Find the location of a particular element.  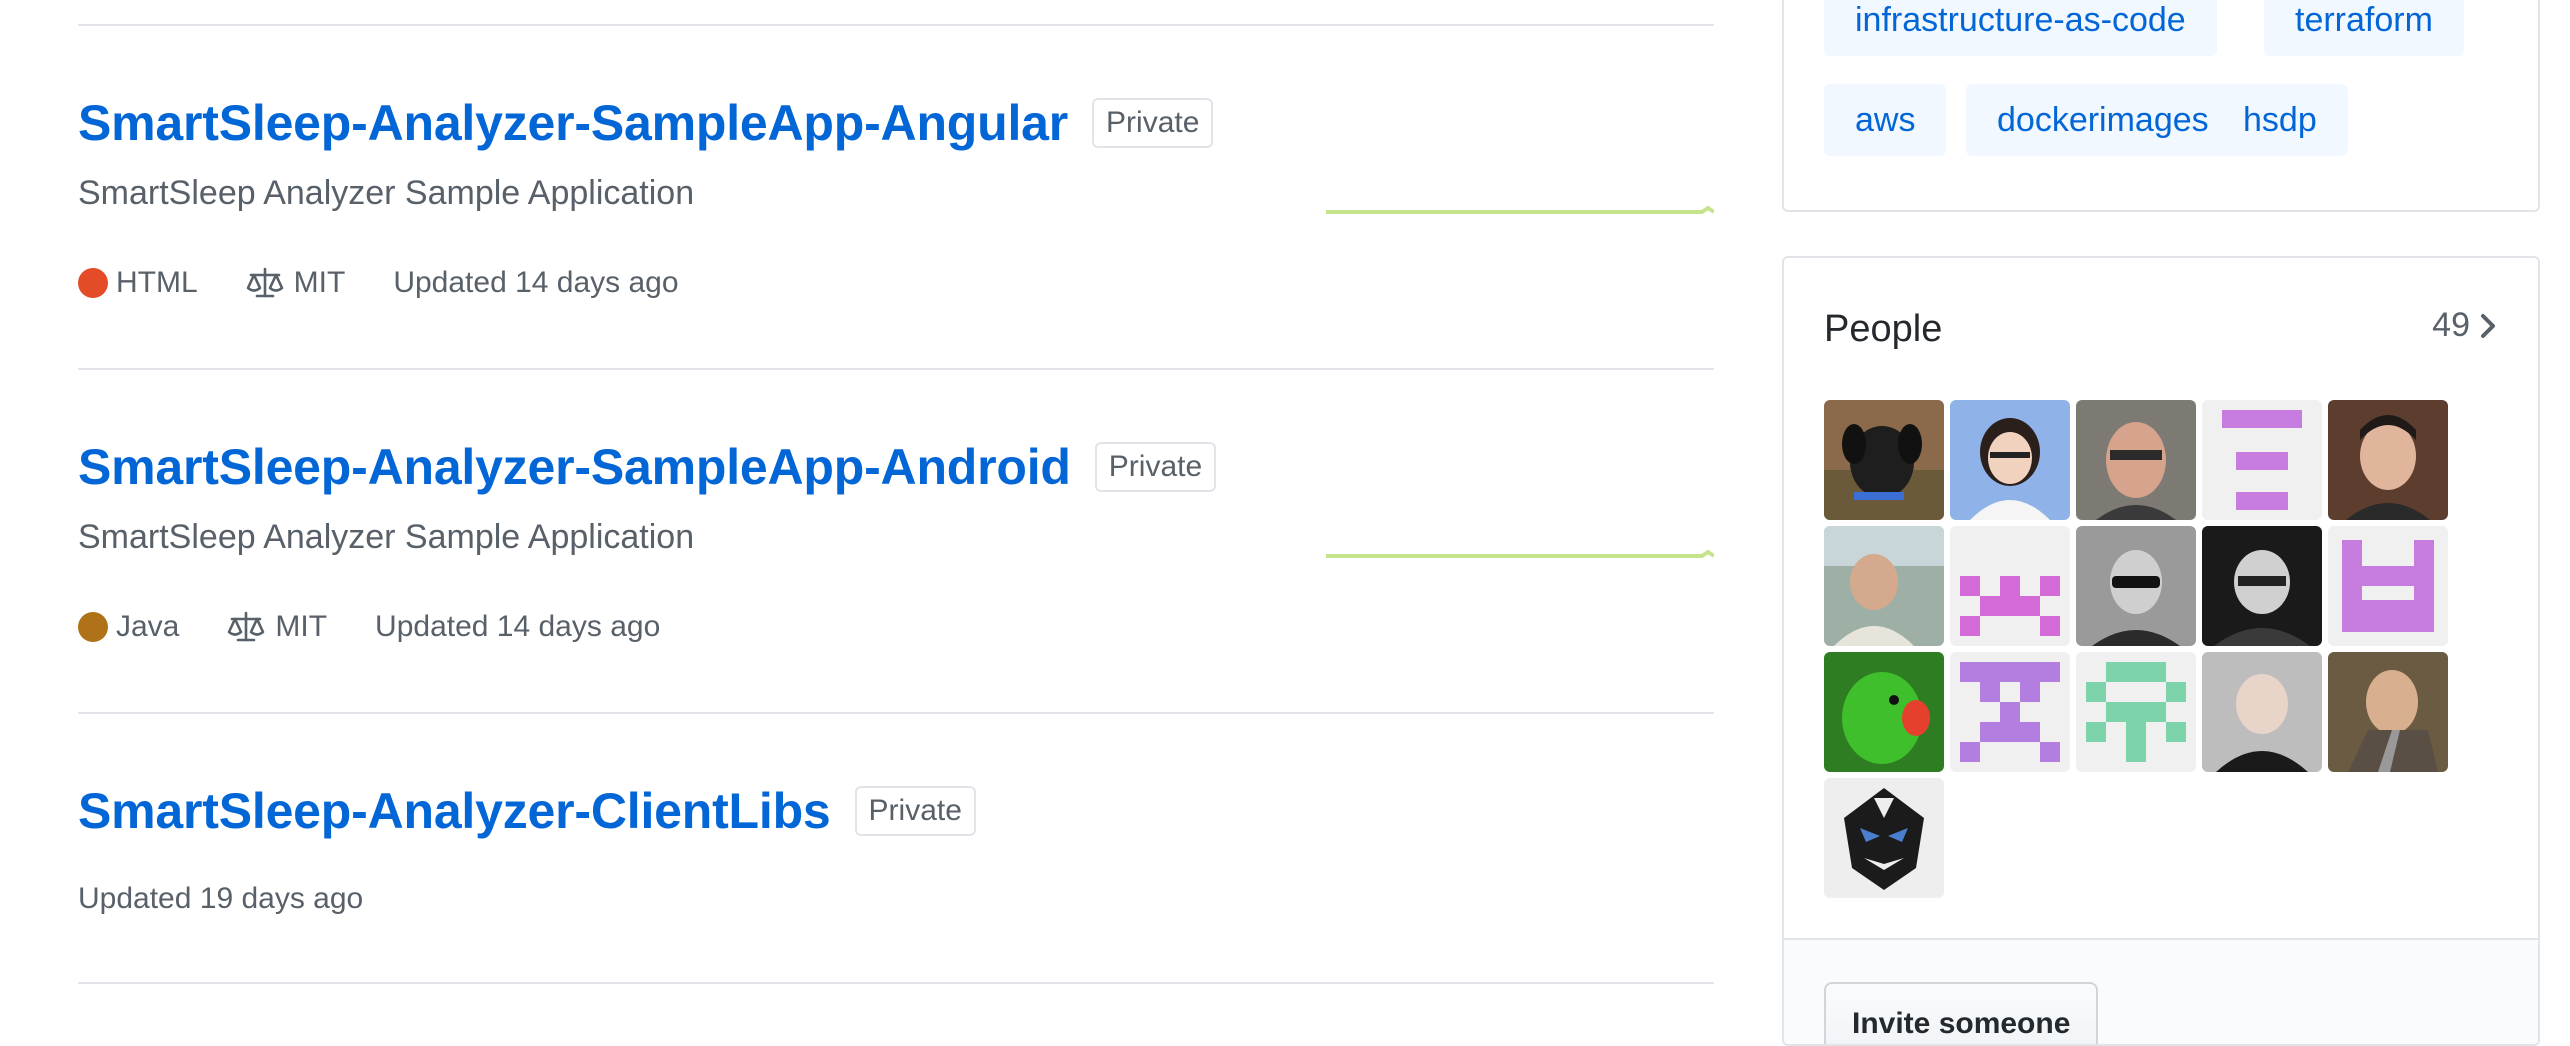

repo-meta: Updated 19 days ago is located at coordinates (220, 899).